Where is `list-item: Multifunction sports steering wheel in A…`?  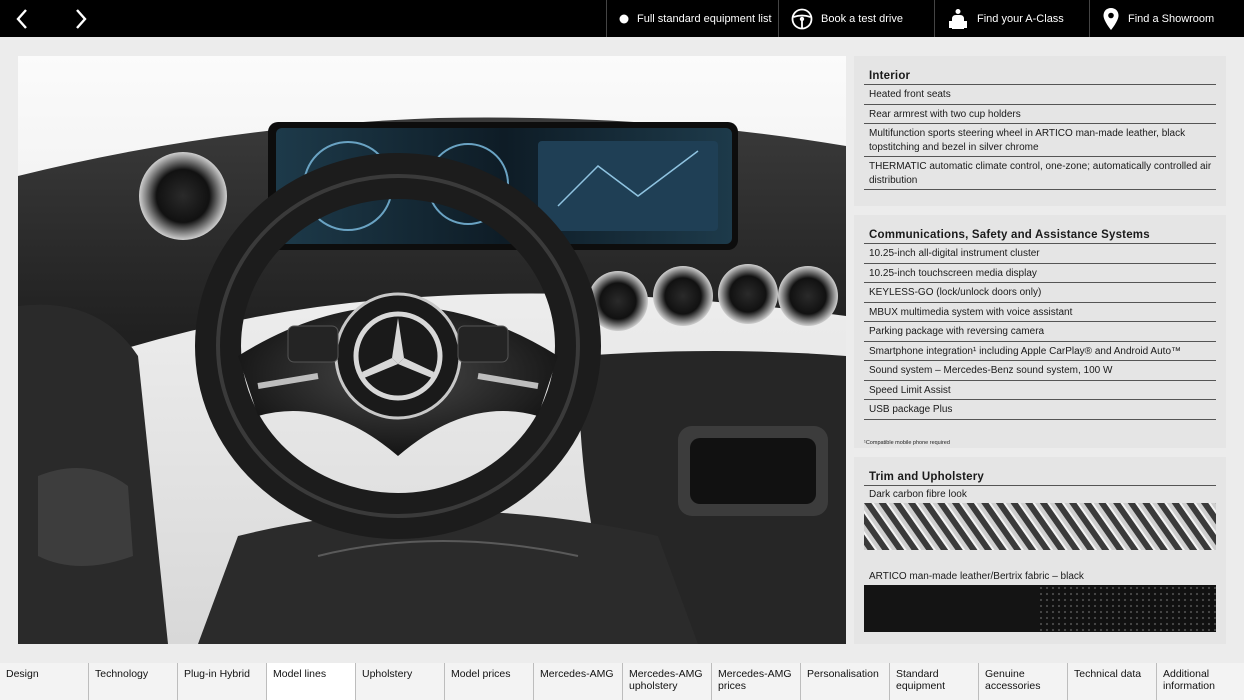 list-item: Multifunction sports steering wheel in A… is located at coordinates (1040, 140).